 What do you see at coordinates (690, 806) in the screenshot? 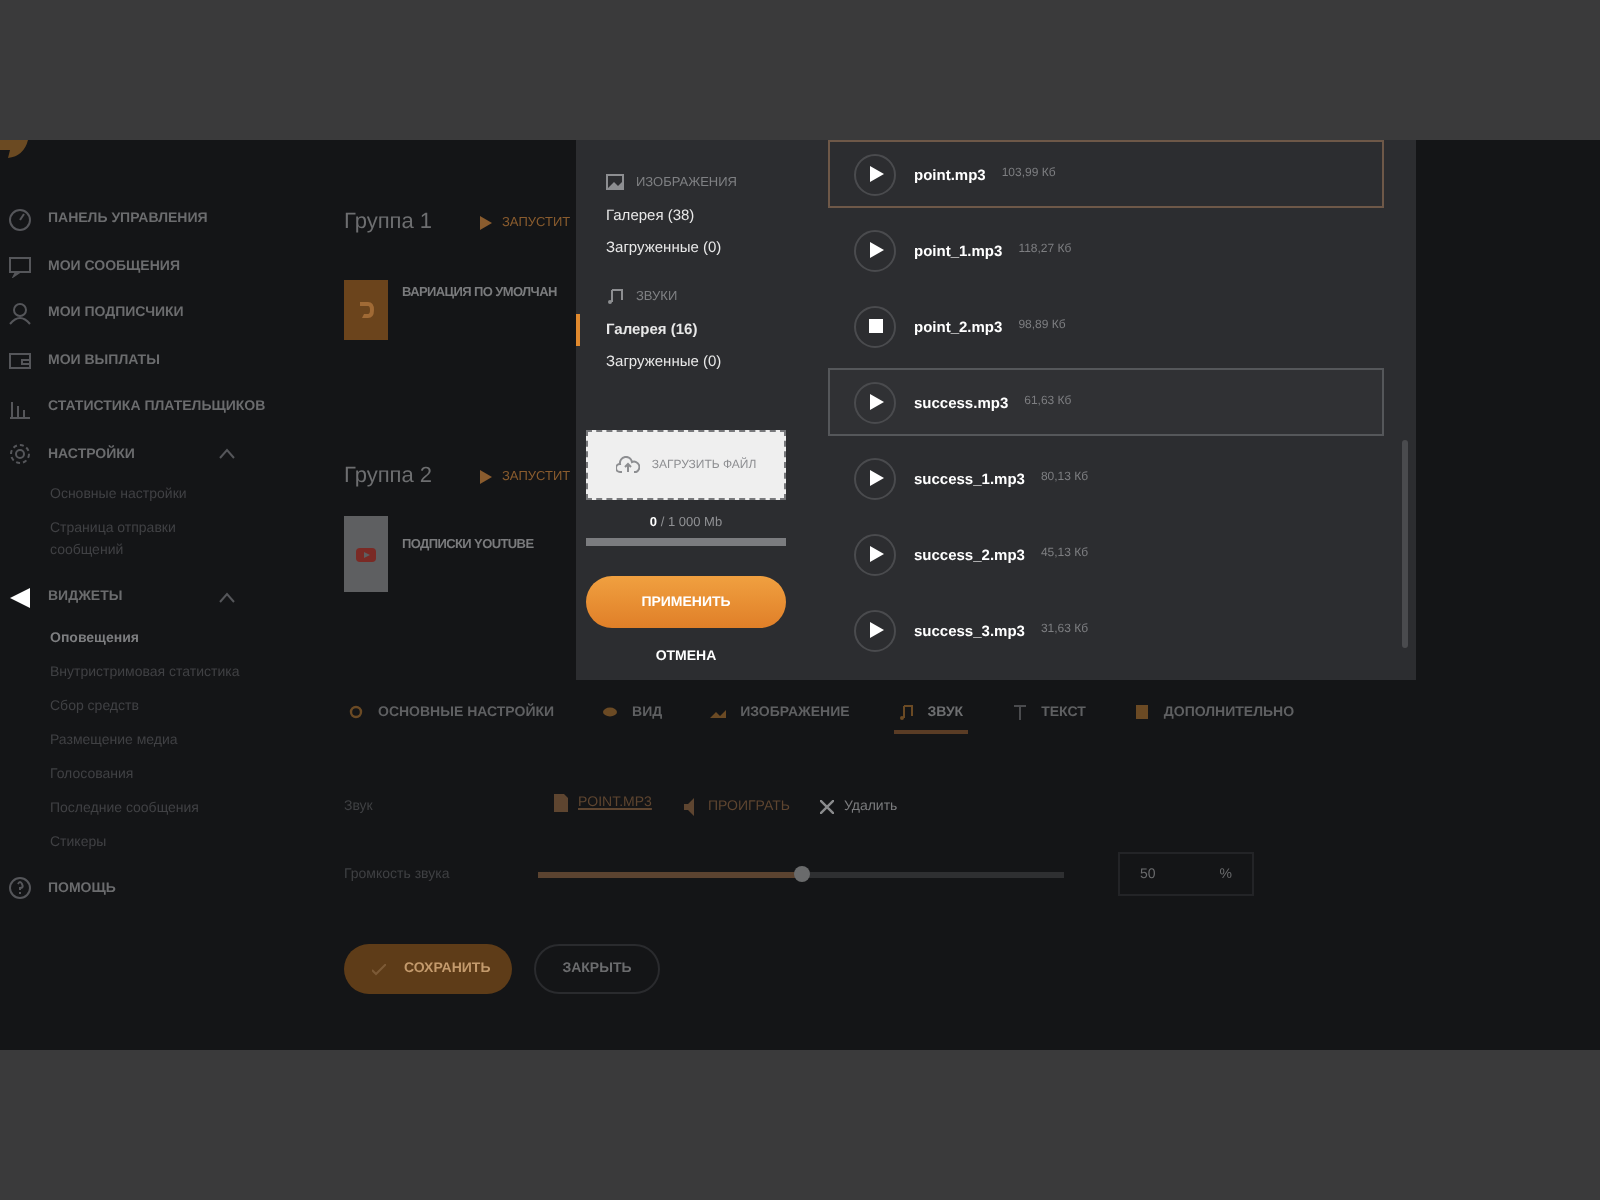
I see `speaker-icon` at bounding box center [690, 806].